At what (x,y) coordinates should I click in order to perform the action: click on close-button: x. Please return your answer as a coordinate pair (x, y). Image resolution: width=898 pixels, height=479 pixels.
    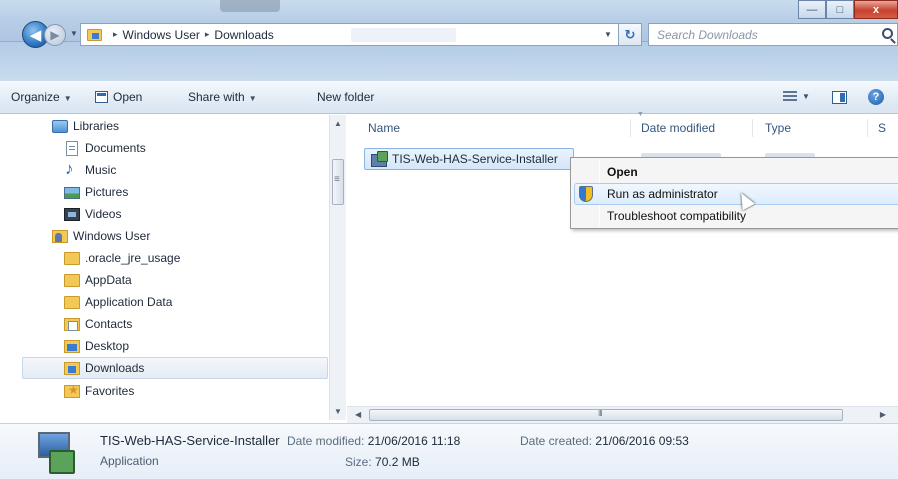
    Looking at the image, I should click on (876, 9).